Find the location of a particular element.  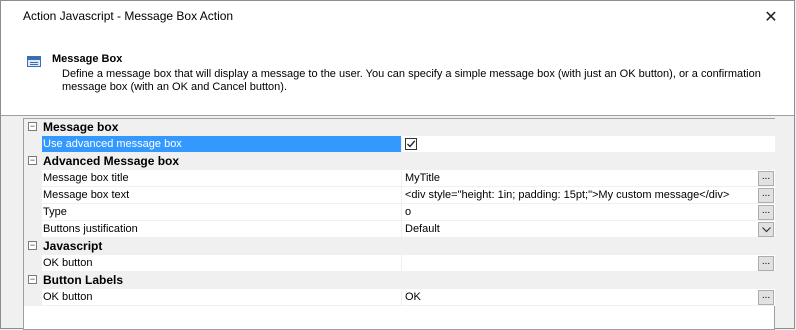

message-box-icon is located at coordinates (34, 61).